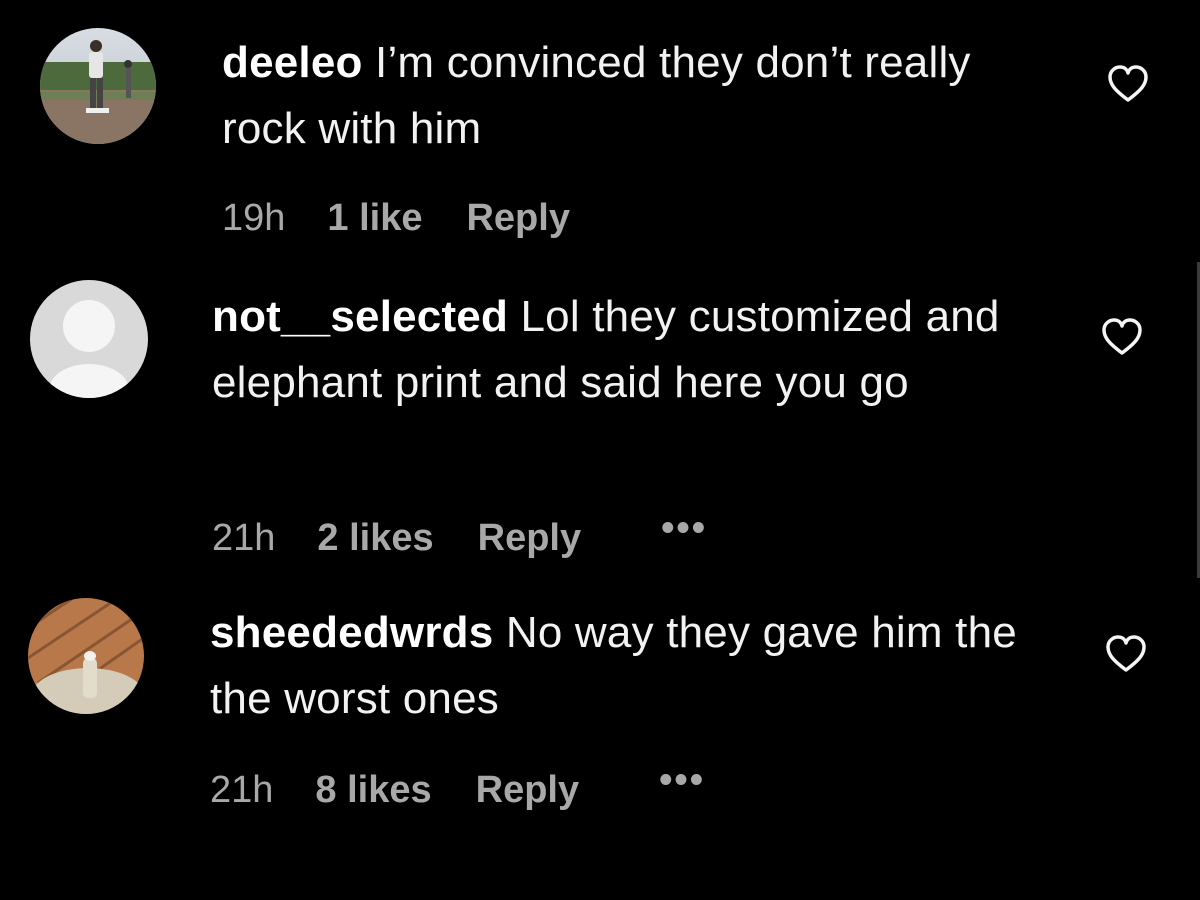  What do you see at coordinates (351, 632) in the screenshot?
I see `comment-username: sheededwrds` at bounding box center [351, 632].